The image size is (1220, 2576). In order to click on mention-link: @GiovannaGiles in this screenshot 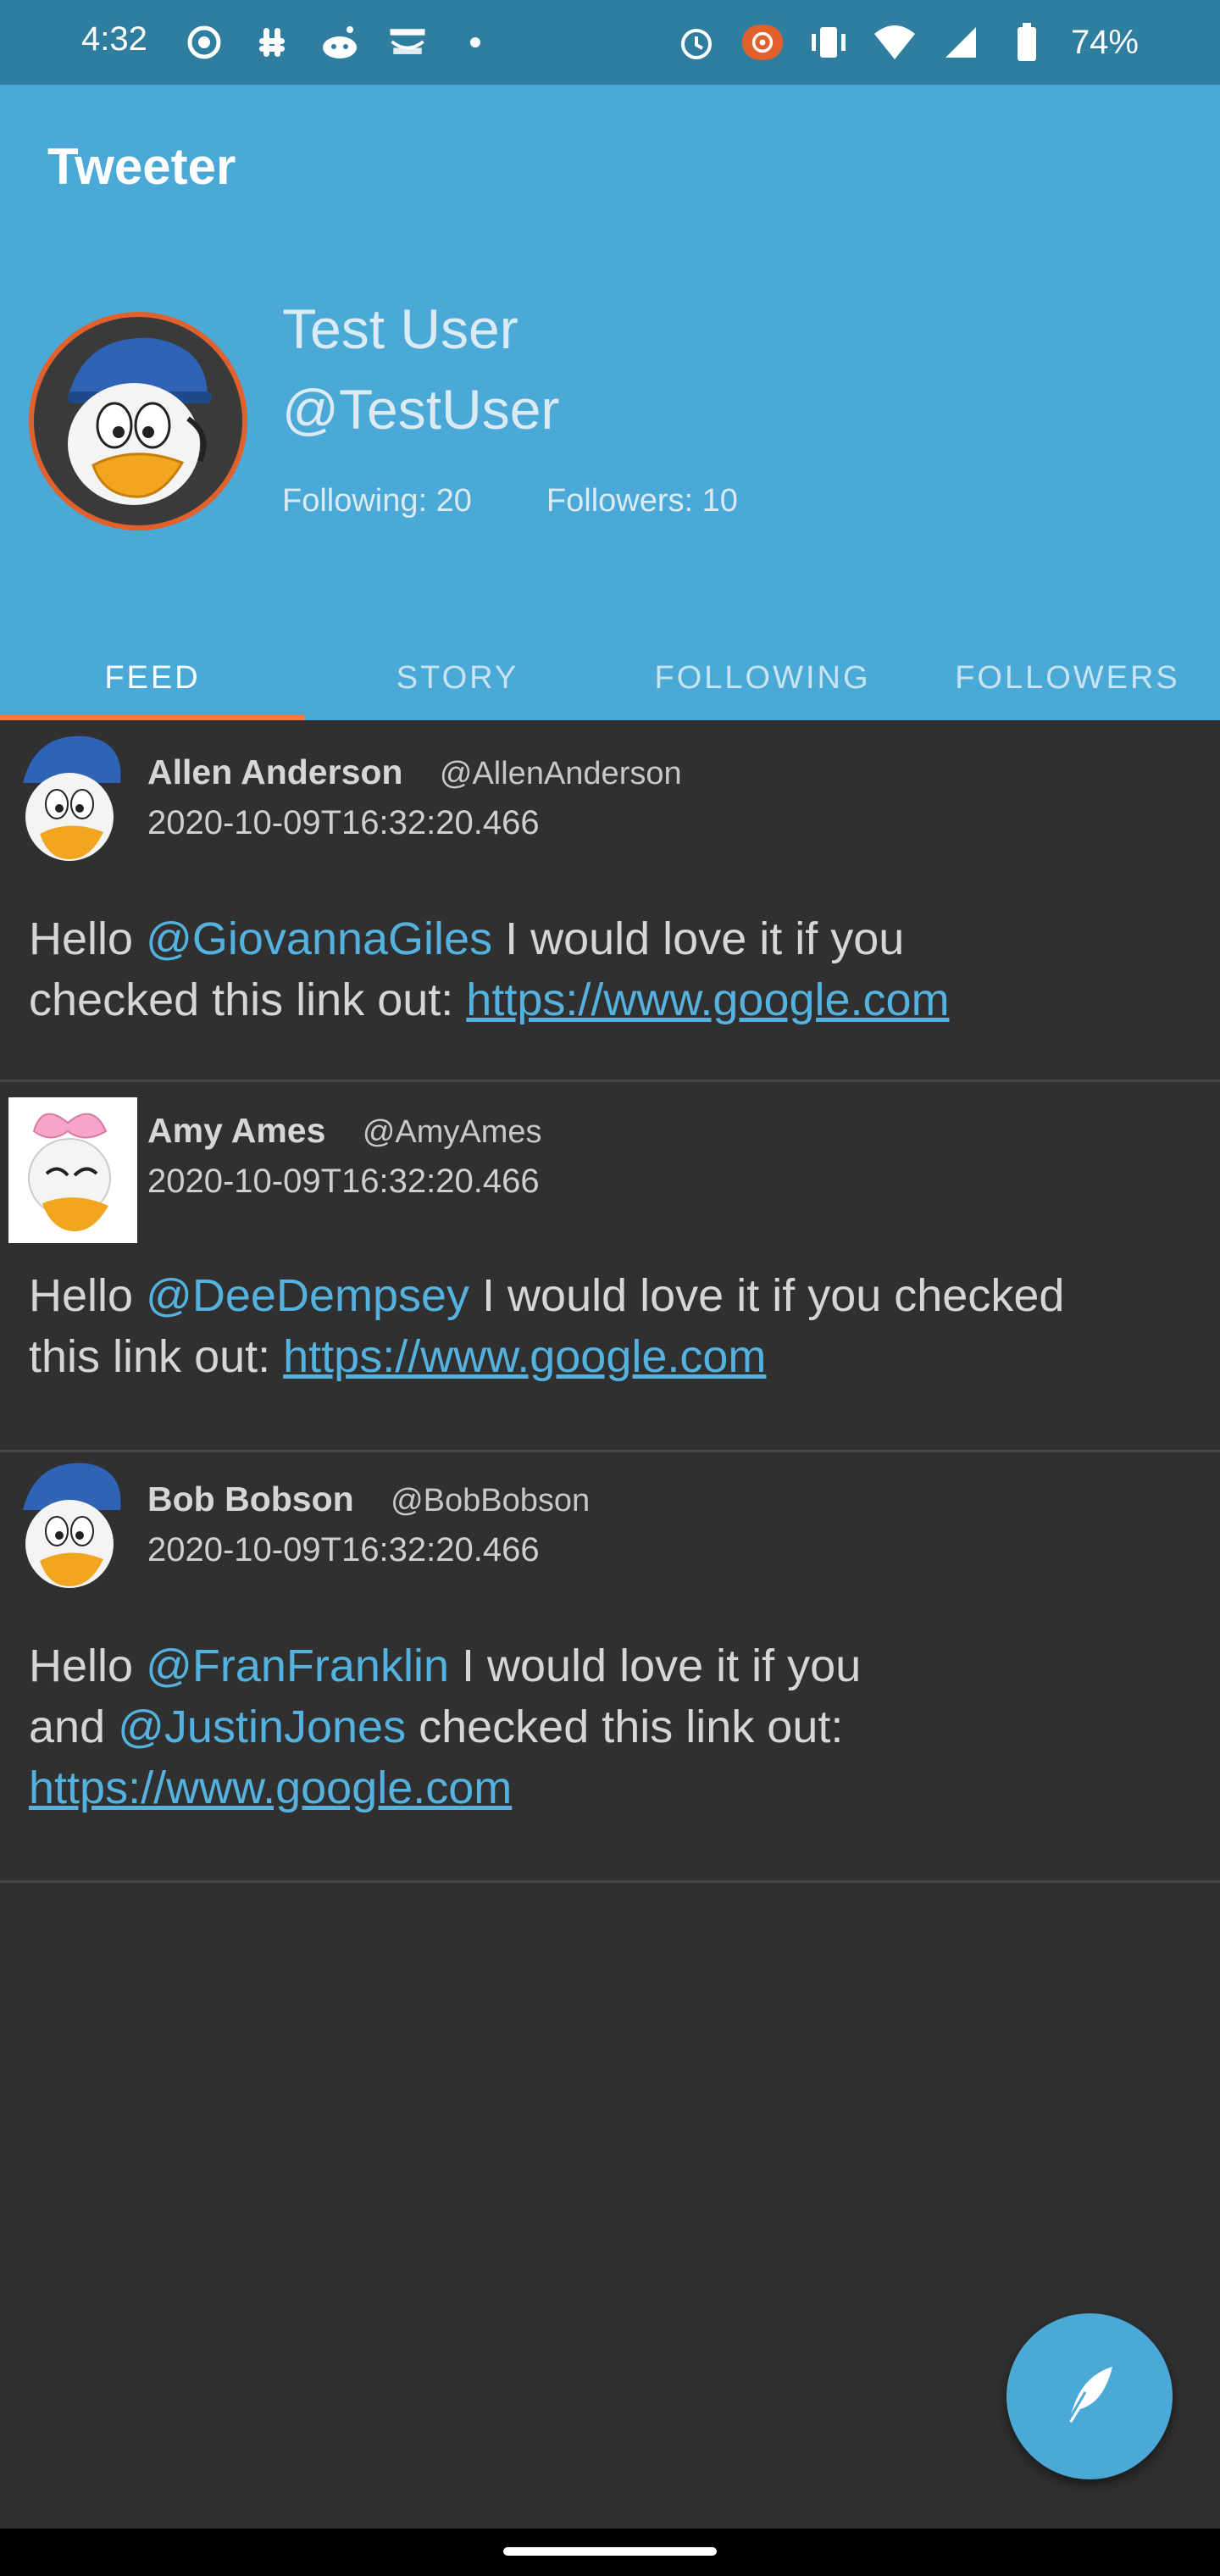, I will do `click(319, 938)`.